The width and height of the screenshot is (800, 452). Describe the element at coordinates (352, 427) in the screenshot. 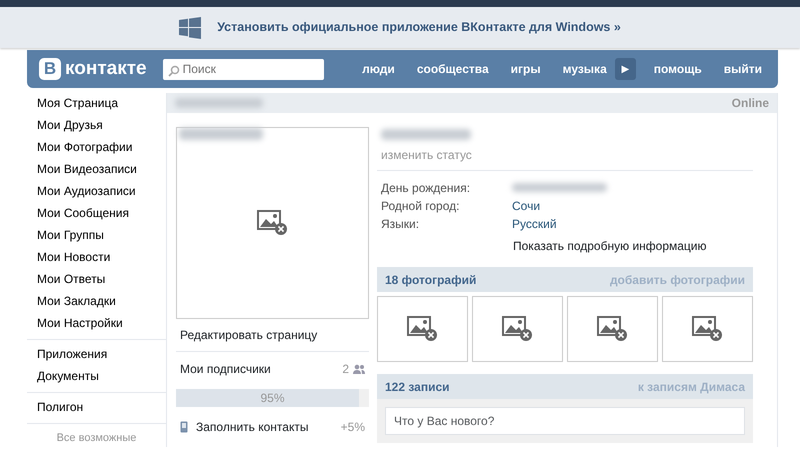

I see `bonus-percent: +5%` at that location.